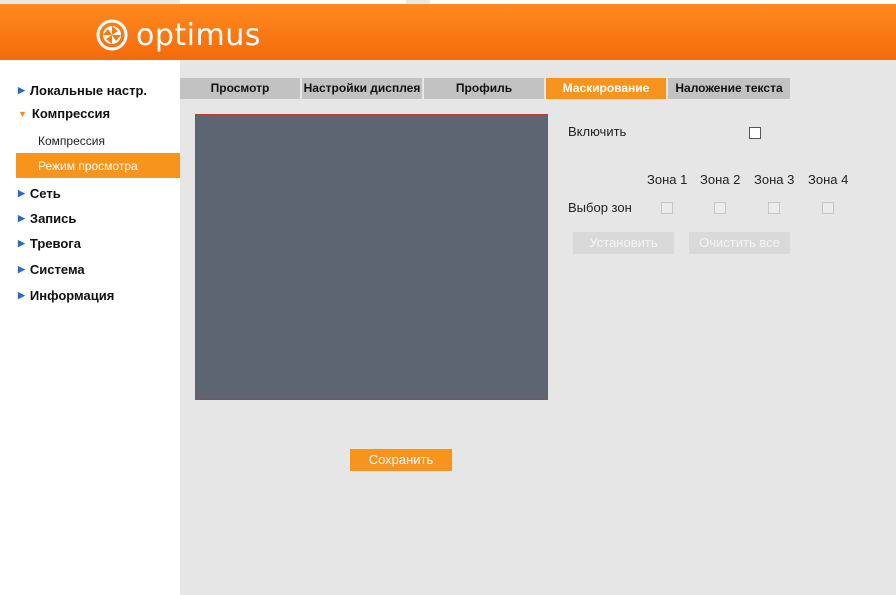  Describe the element at coordinates (755, 133) in the screenshot. I see `enable-checkbox` at that location.